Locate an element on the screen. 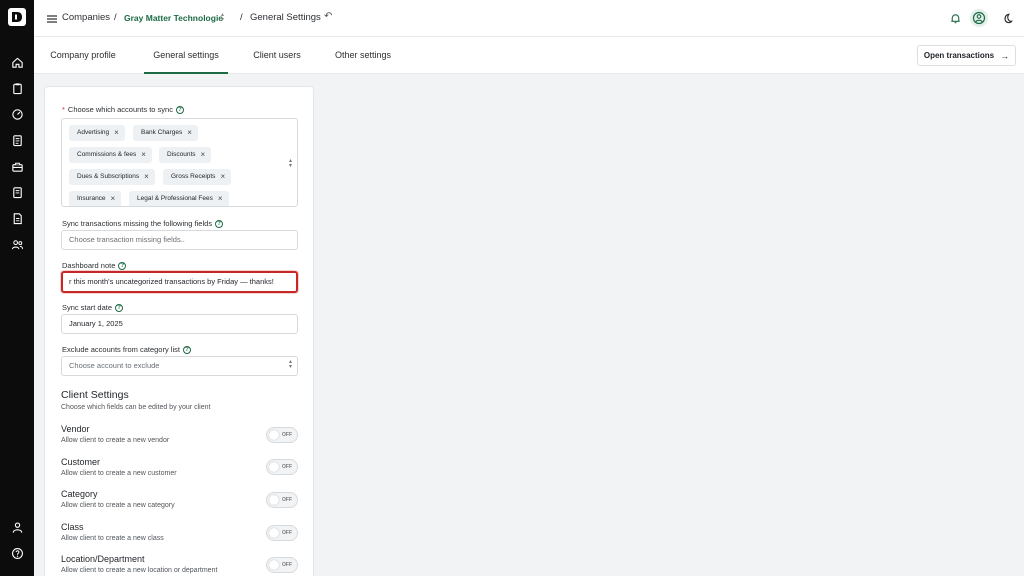 The image size is (1024, 576). category-toggle: OFF is located at coordinates (282, 500).